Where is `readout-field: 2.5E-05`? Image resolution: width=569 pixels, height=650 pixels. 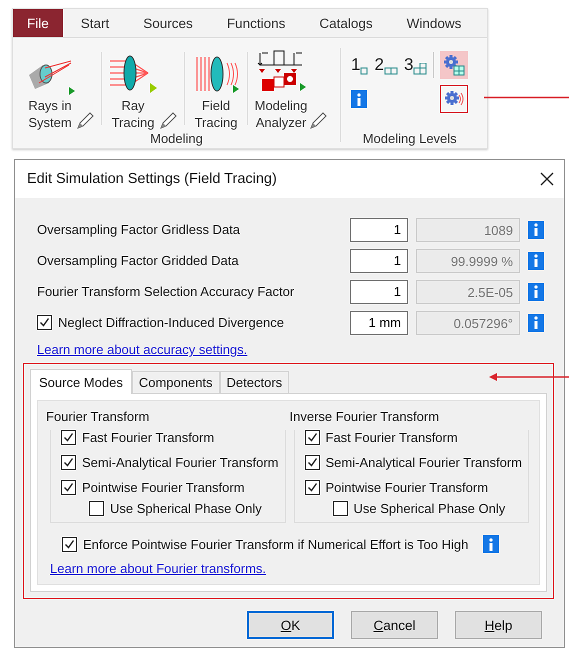
readout-field: 2.5E-05 is located at coordinates (468, 292).